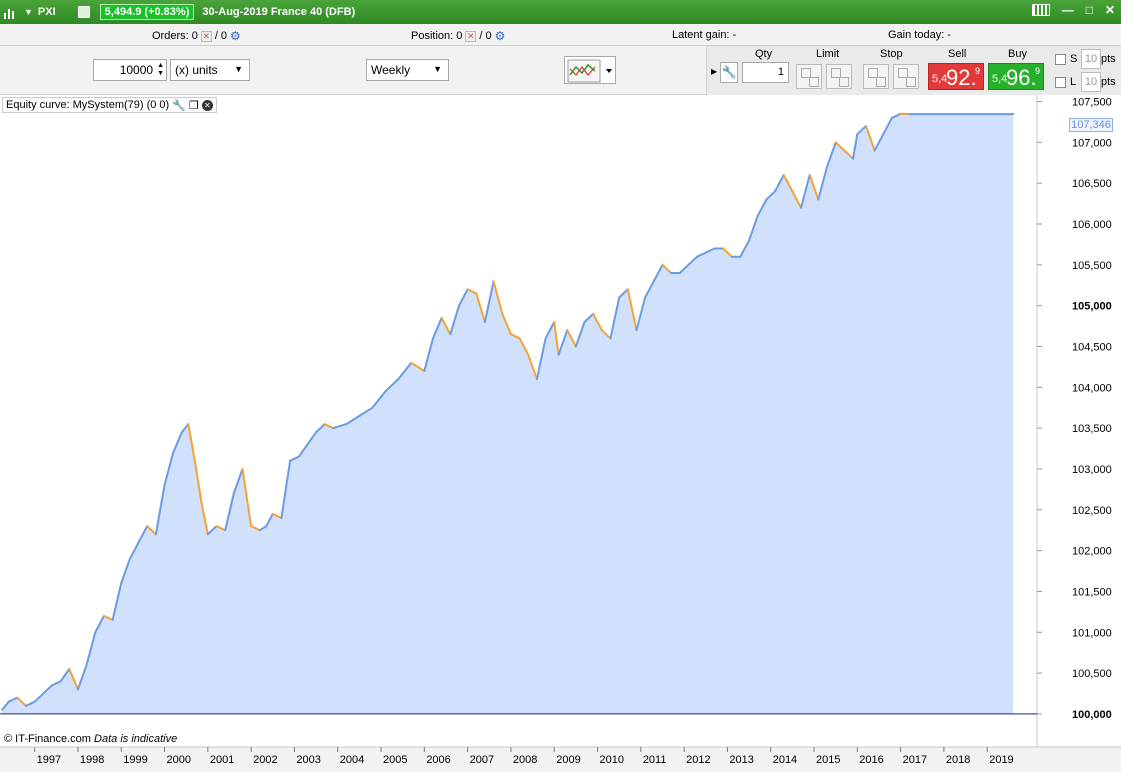 This screenshot has height=772, width=1121. Describe the element at coordinates (734, 35) in the screenshot. I see `latent-gain-value: -` at that location.